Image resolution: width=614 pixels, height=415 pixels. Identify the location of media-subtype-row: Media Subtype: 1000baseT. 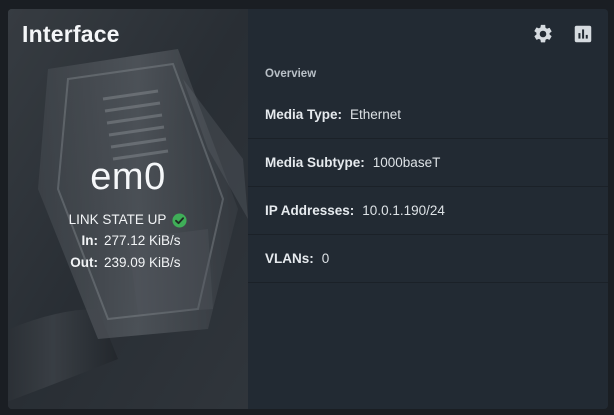
(428, 163).